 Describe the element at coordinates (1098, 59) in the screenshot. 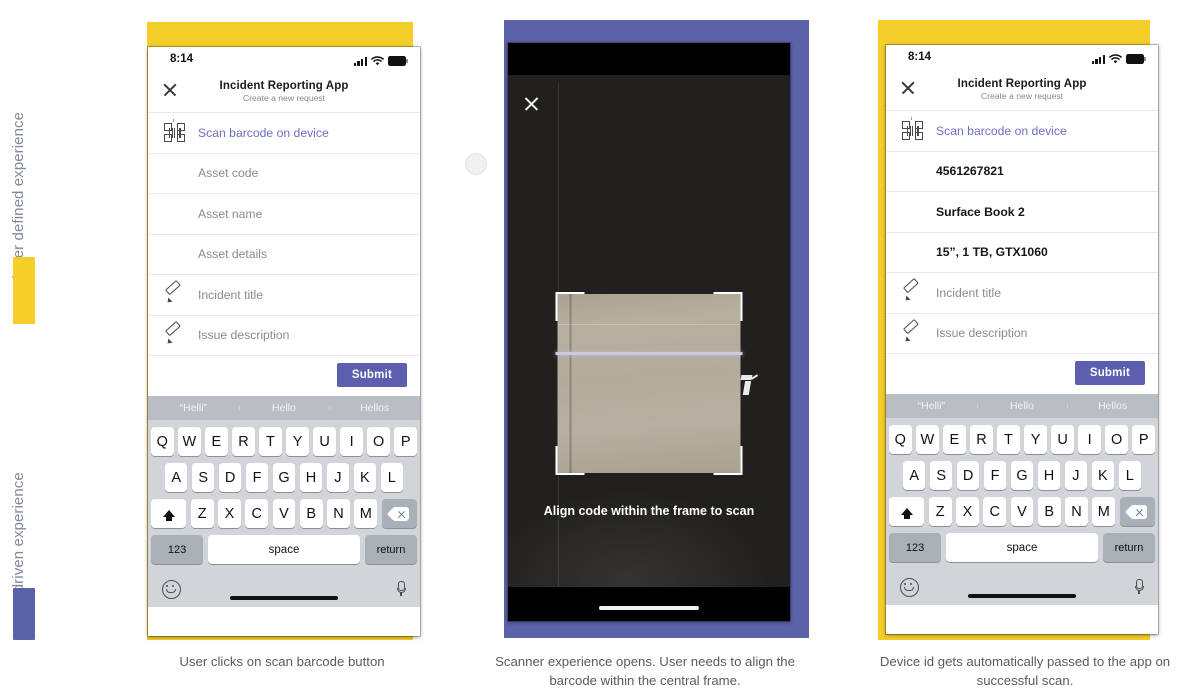

I see `signal-bars-icon` at that location.